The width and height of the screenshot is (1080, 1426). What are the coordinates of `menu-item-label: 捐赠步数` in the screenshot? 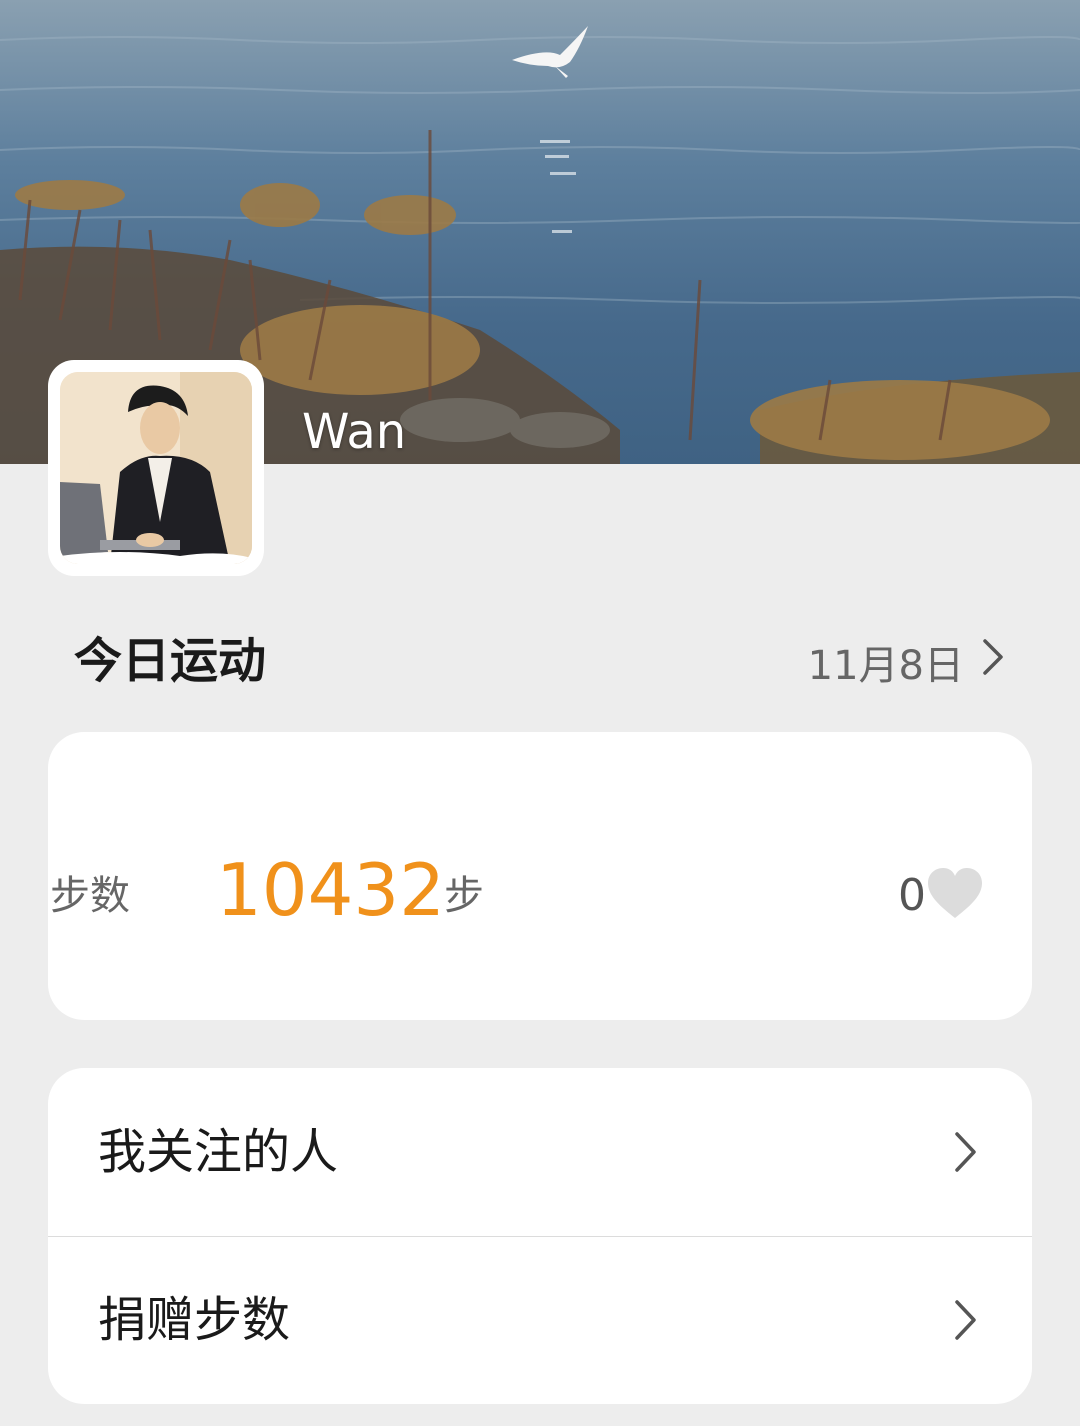 It's located at (194, 1320).